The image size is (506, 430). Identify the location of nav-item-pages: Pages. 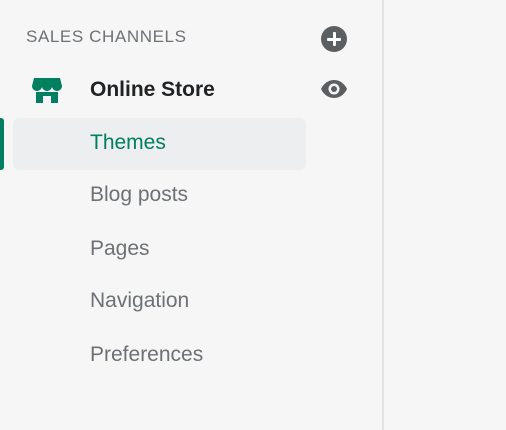
(159, 250).